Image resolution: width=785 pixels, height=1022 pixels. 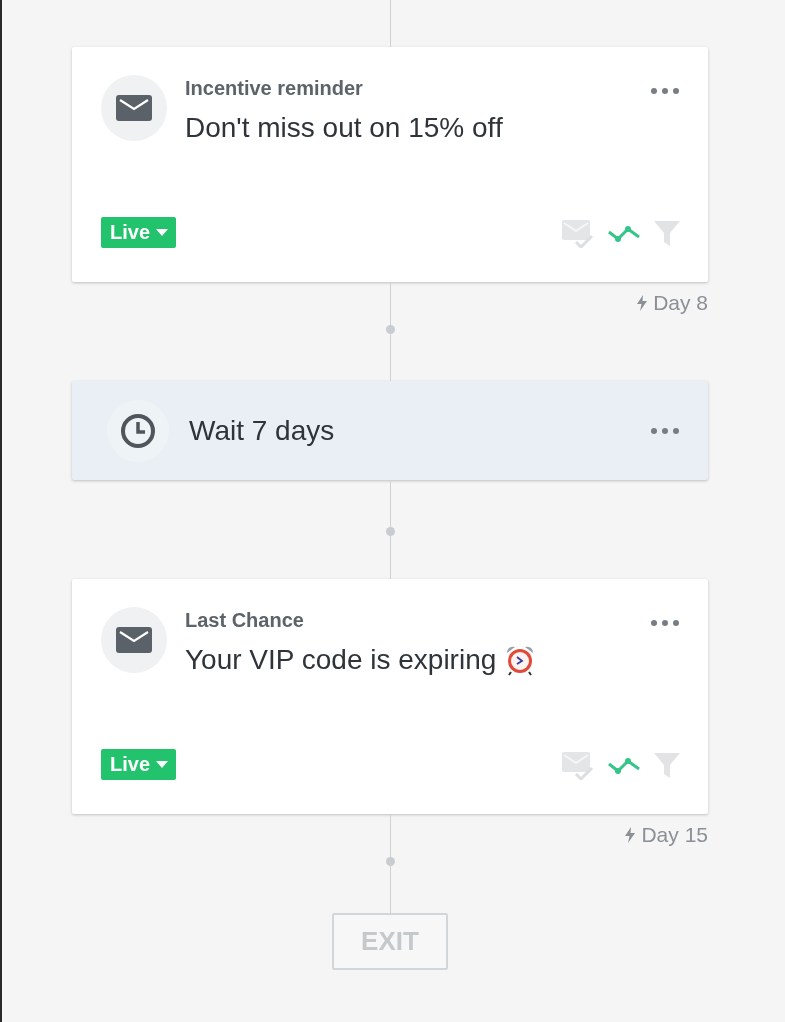 What do you see at coordinates (341, 660) in the screenshot?
I see `email-subject: Your VIP code is expiring` at bounding box center [341, 660].